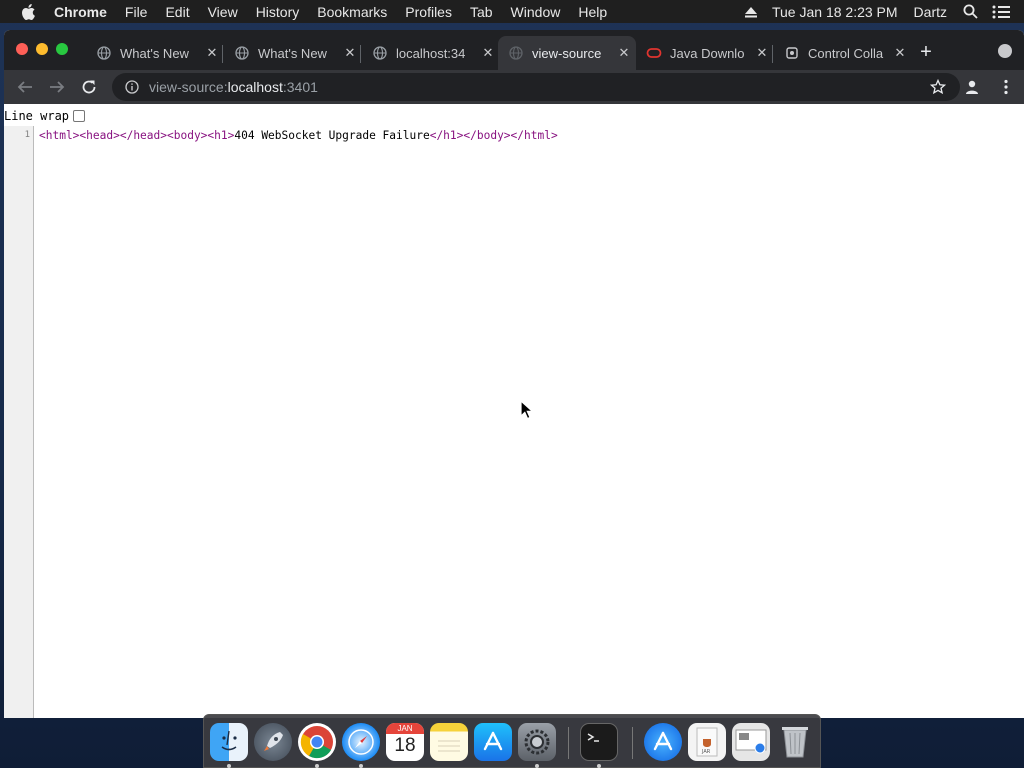  I want to click on profile-avatar-icon, so click(972, 87).